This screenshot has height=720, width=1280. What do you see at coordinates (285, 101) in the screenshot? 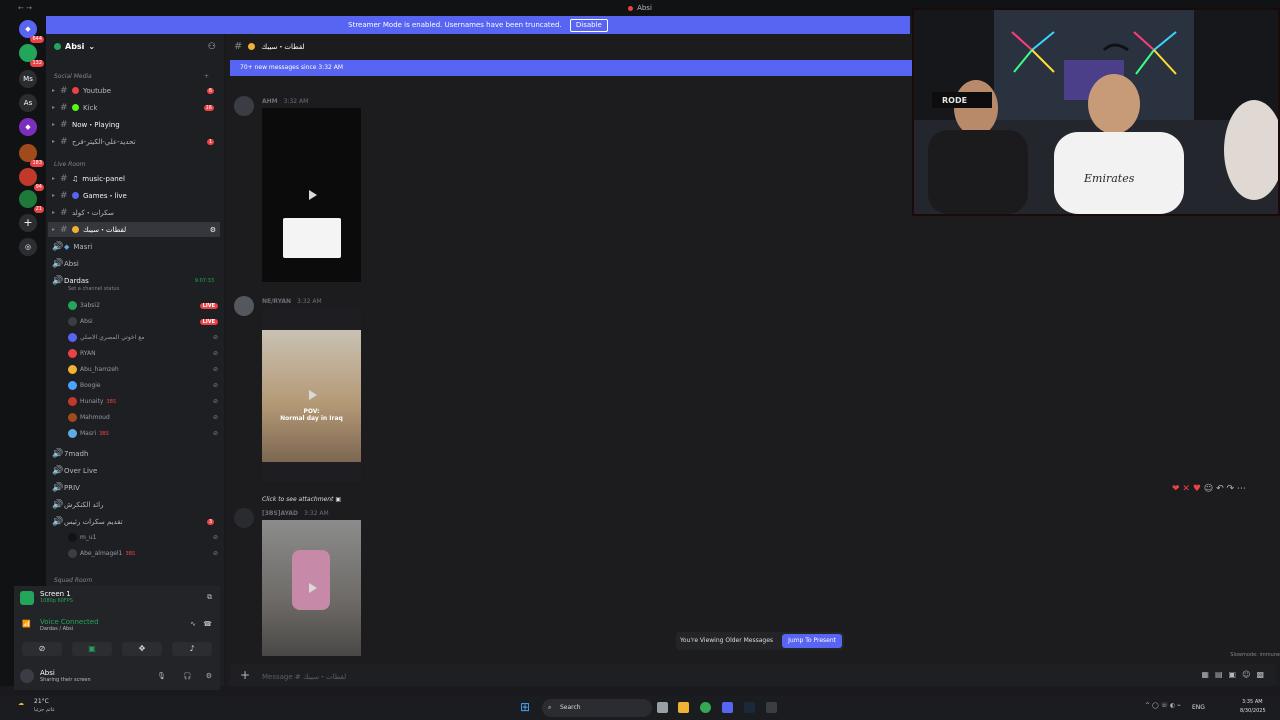
I see `message-author: AHM 3:32 AM` at bounding box center [285, 101].